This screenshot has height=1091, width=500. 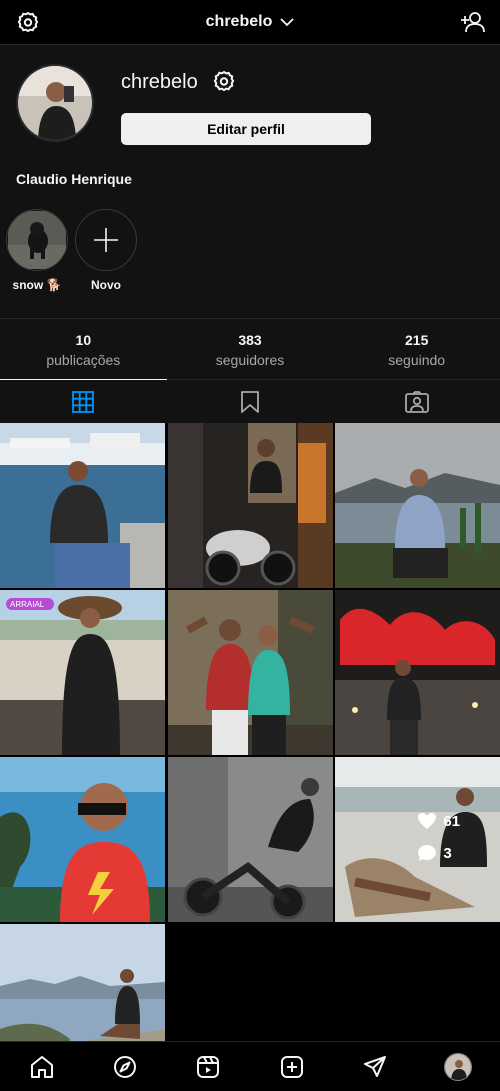 I want to click on grid-icon, so click(x=83, y=401).